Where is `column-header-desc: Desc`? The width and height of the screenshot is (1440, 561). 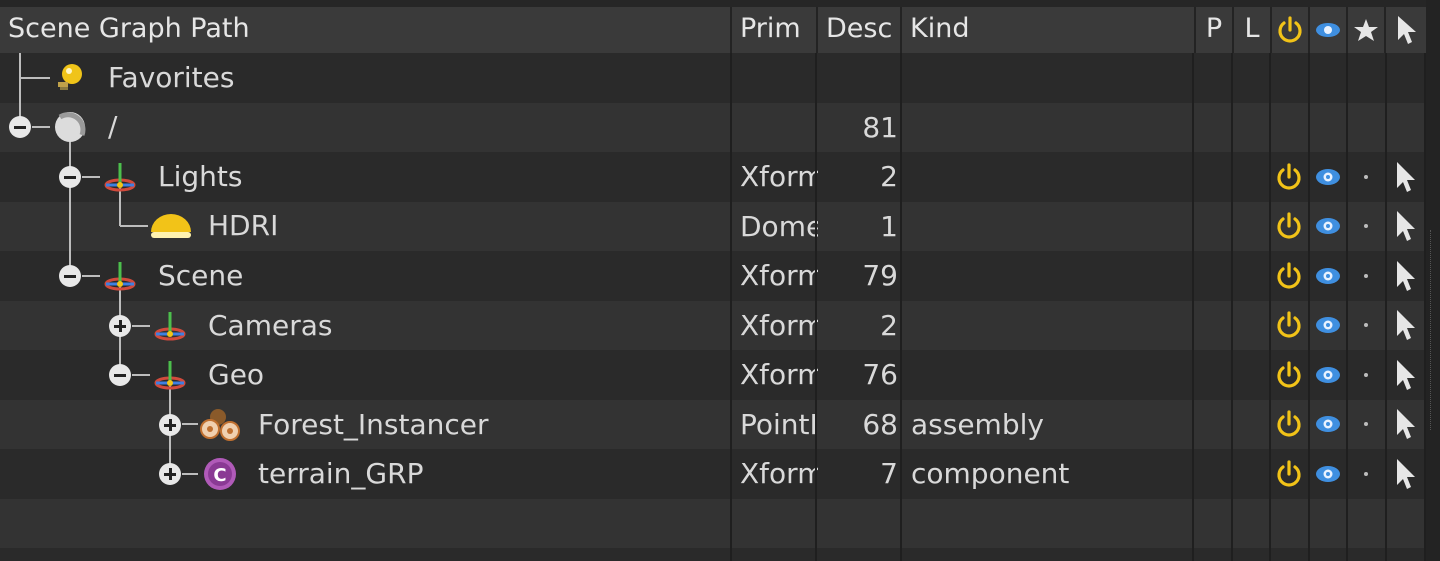 column-header-desc: Desc is located at coordinates (860, 30).